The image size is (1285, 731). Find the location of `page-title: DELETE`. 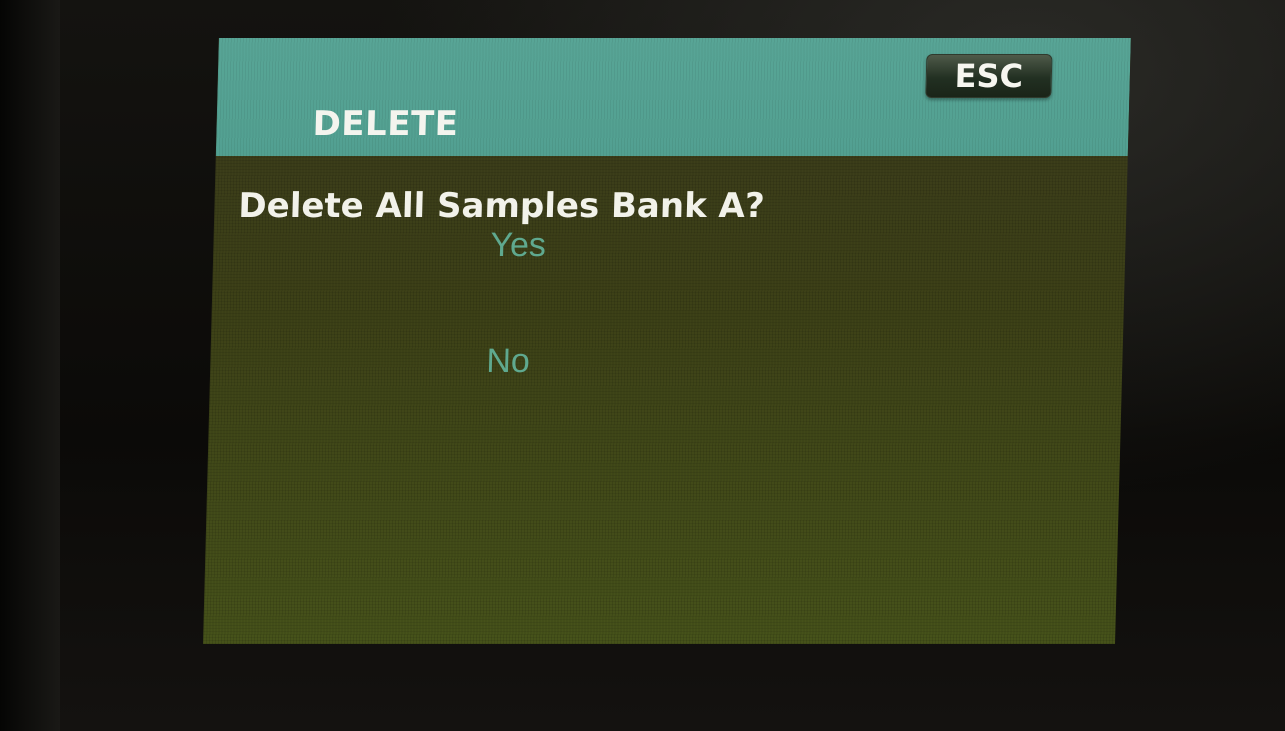

page-title: DELETE is located at coordinates (385, 124).